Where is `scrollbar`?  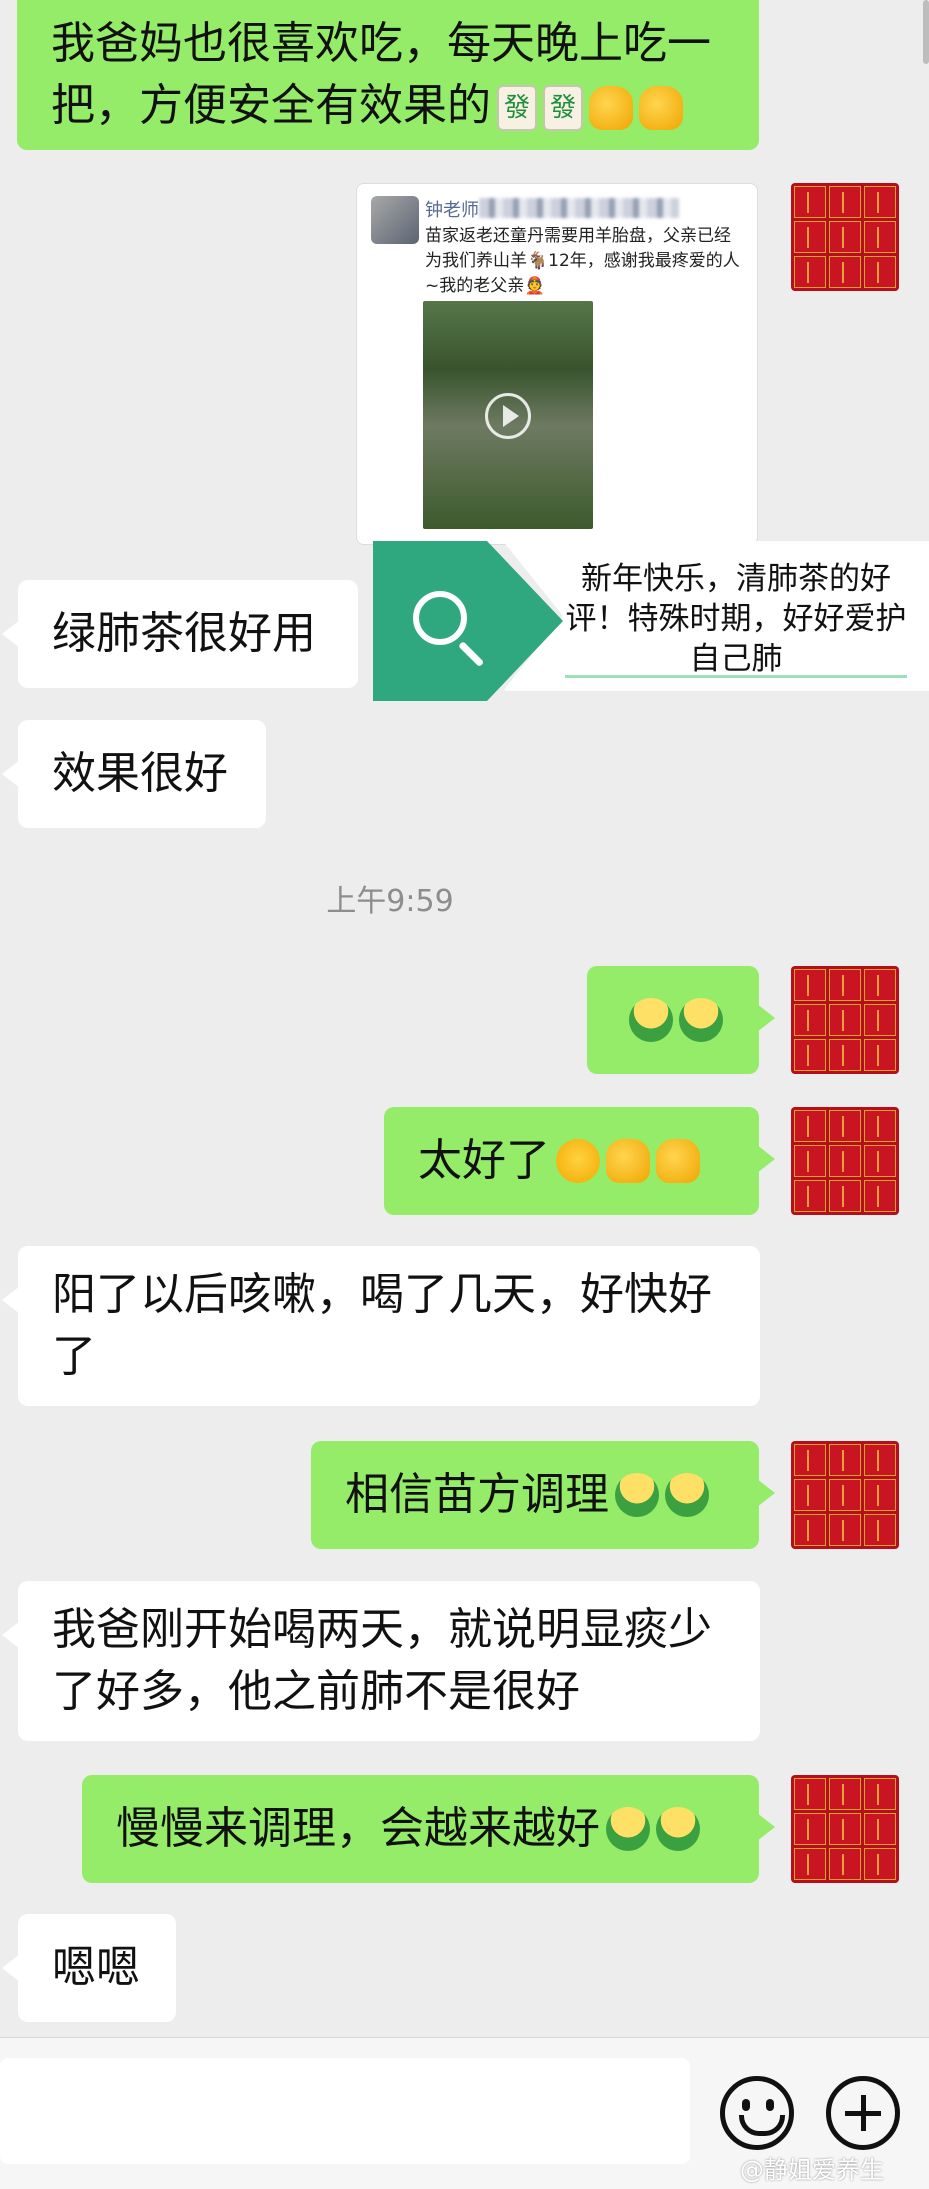
scrollbar is located at coordinates (926, 32).